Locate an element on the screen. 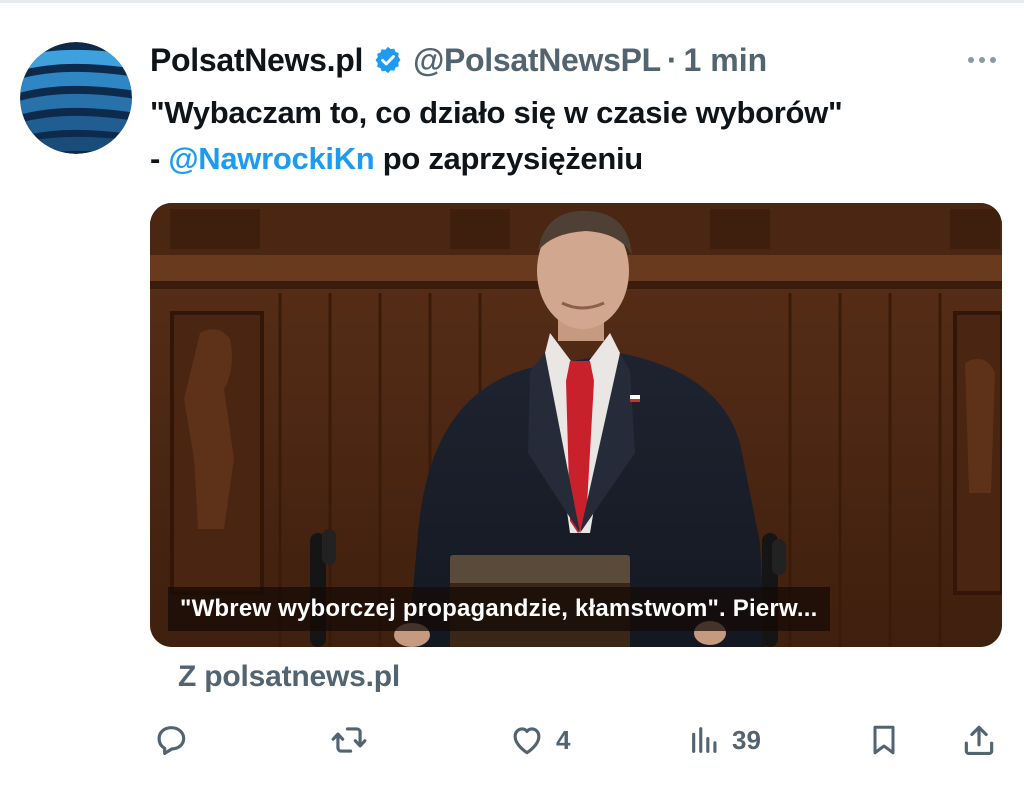  link-source: Z polsatnews.pl is located at coordinates (289, 677).